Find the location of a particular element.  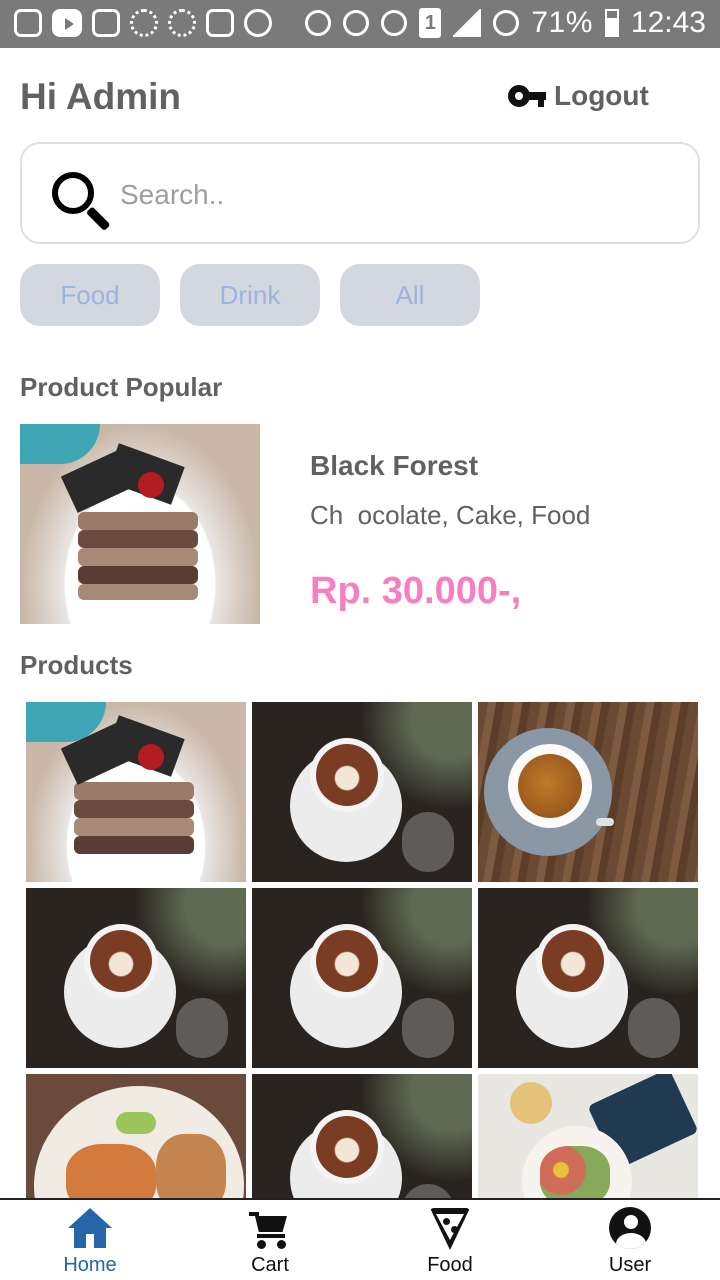

search-input is located at coordinates (400, 195).